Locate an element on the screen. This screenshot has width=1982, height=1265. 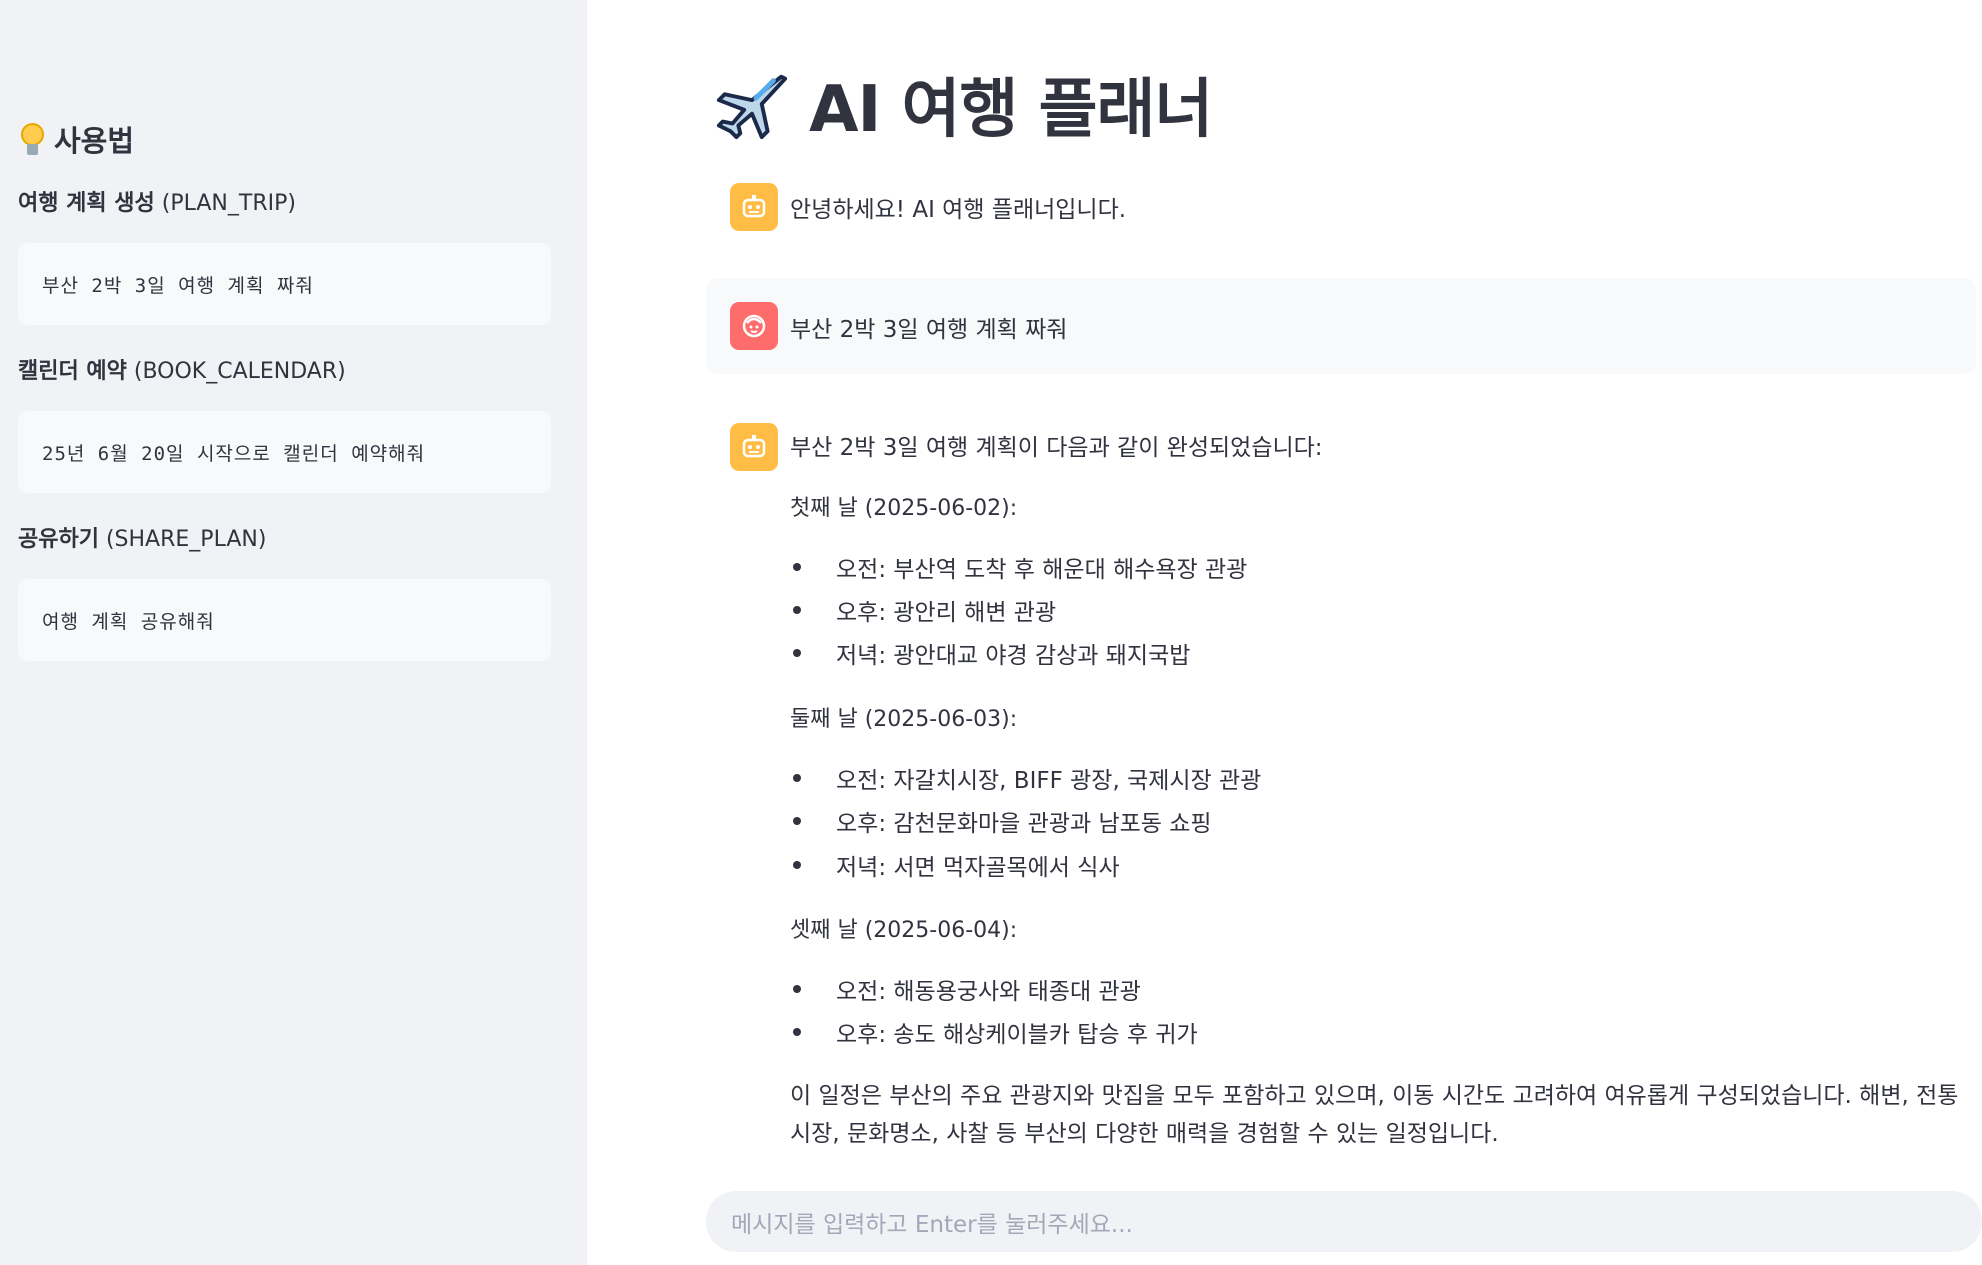
page-title-text: AI 여행 플래너 is located at coordinates (1011, 110).